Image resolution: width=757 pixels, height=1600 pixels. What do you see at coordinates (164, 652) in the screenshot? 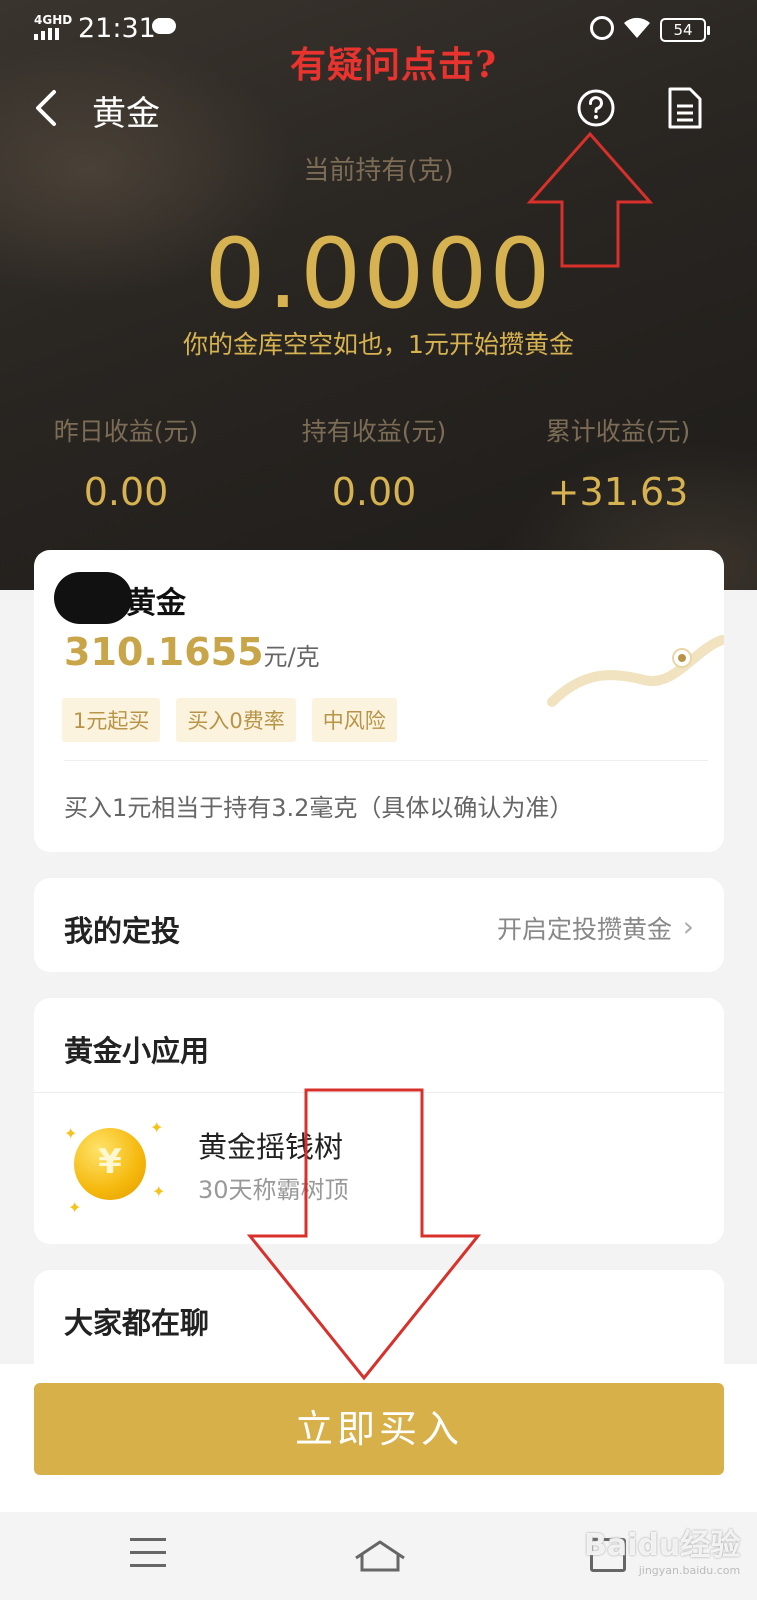
I see `price-value: 310.1655` at bounding box center [164, 652].